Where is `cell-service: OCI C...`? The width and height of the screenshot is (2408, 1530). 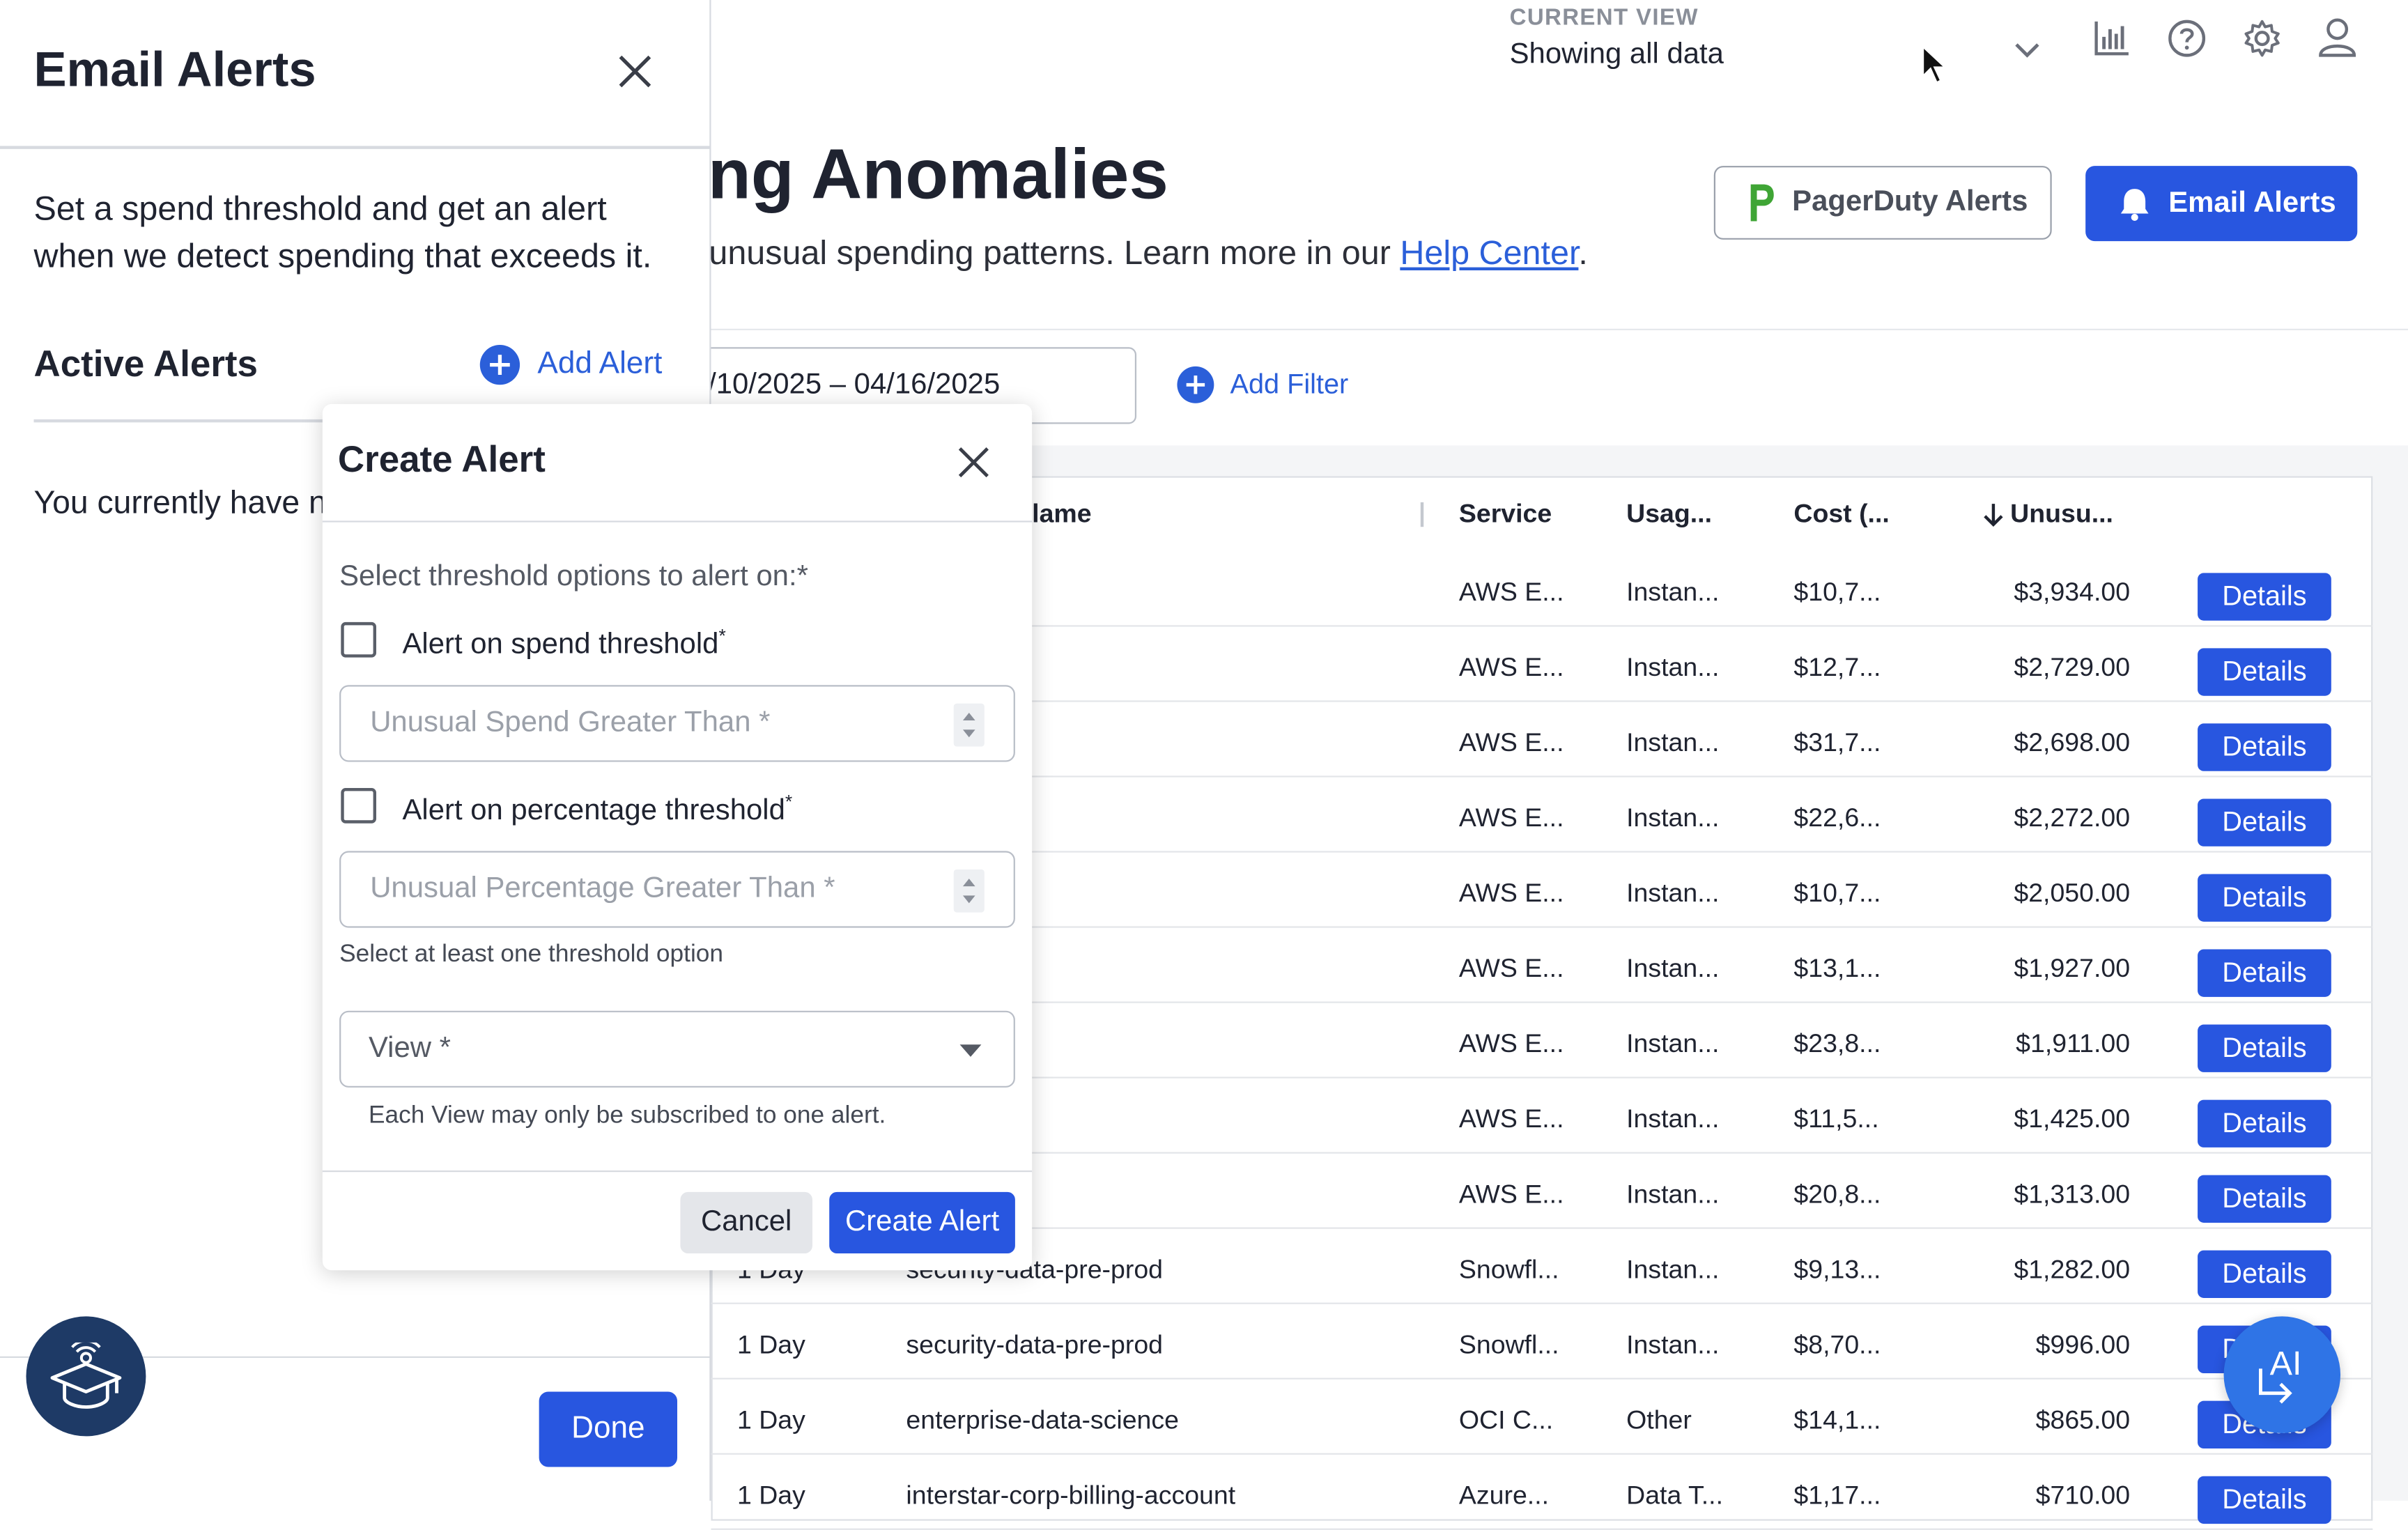 cell-service: OCI C... is located at coordinates (1506, 1420).